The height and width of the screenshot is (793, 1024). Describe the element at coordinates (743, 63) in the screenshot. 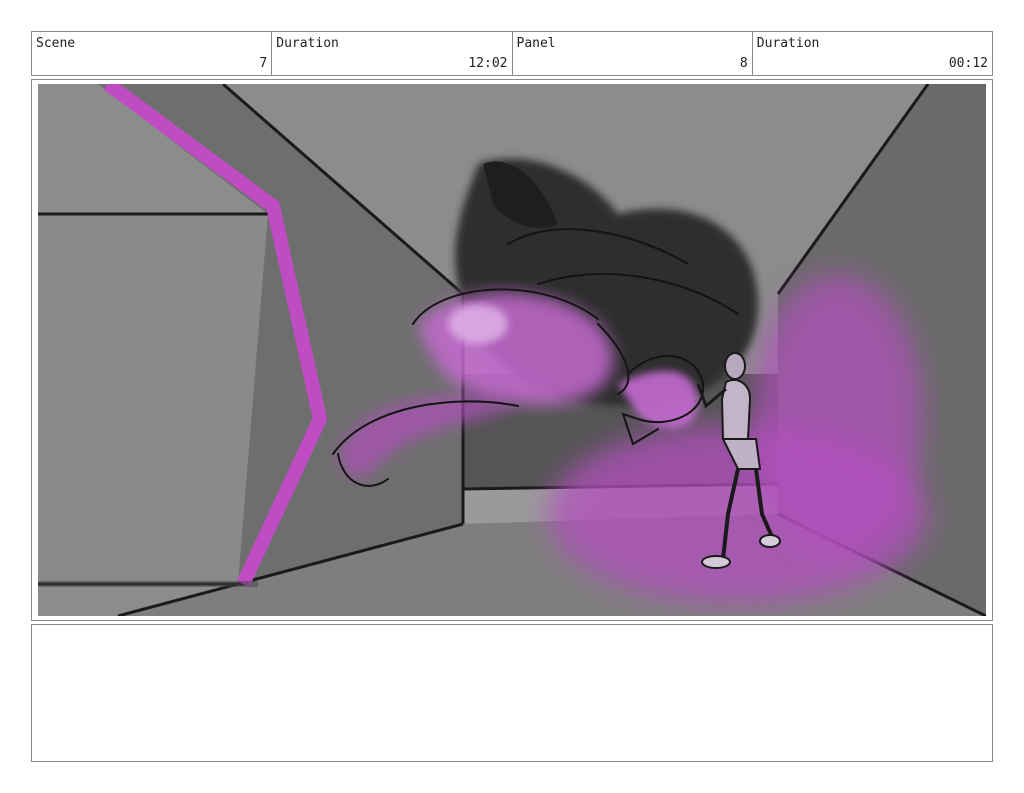

I see `panel-value: 8` at that location.